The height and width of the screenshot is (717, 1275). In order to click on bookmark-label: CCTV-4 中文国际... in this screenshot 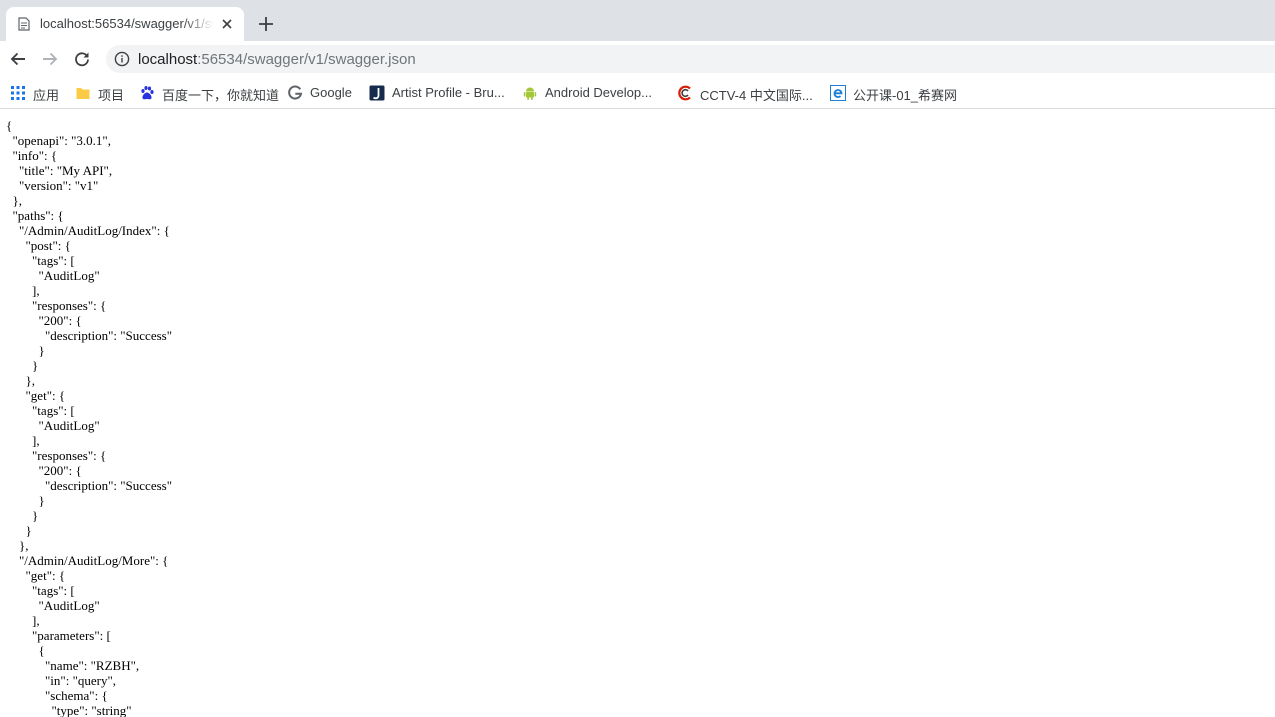, I will do `click(756, 95)`.